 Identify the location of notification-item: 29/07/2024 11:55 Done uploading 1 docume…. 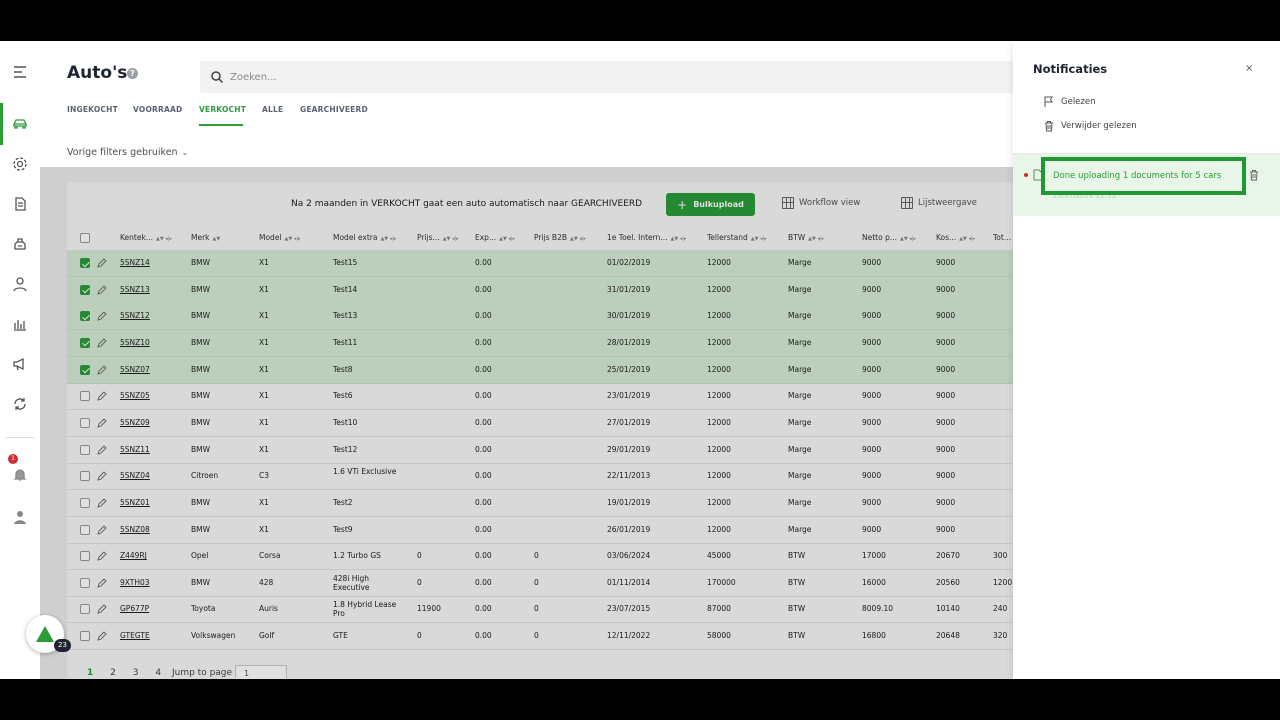
(1146, 185).